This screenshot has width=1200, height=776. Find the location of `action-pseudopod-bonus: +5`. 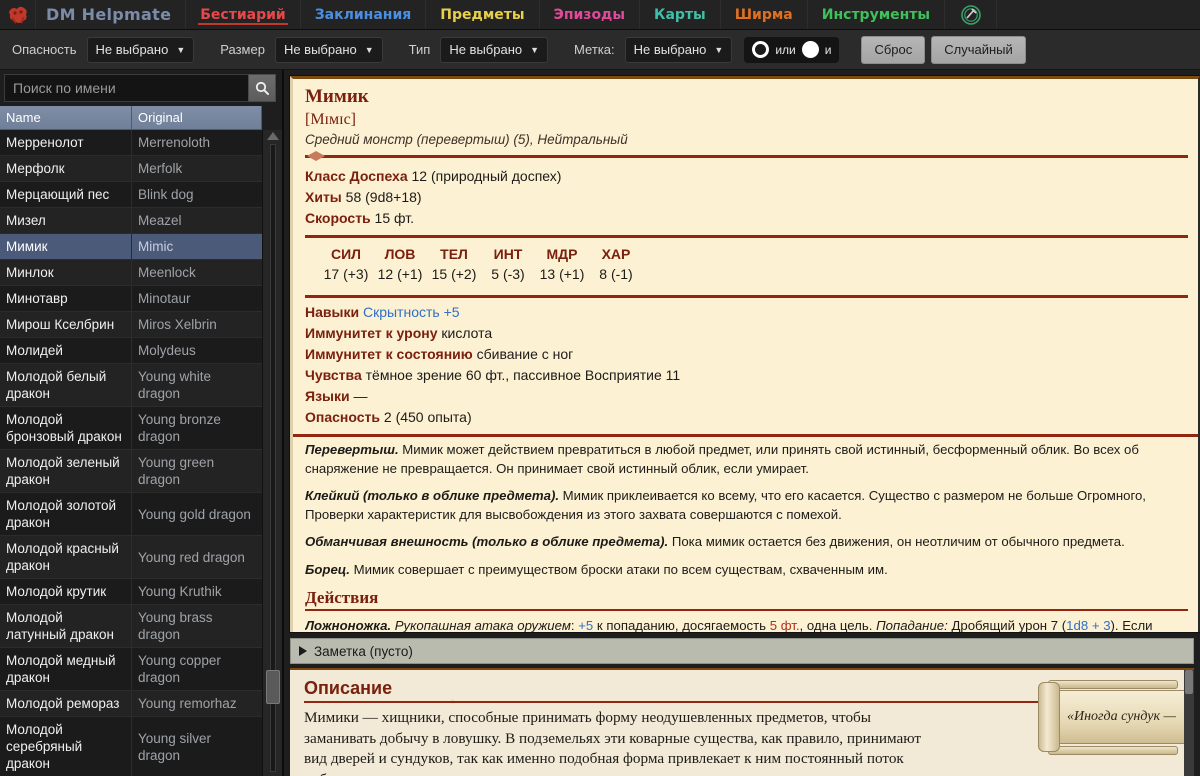

action-pseudopod-bonus: +5 is located at coordinates (585, 625).